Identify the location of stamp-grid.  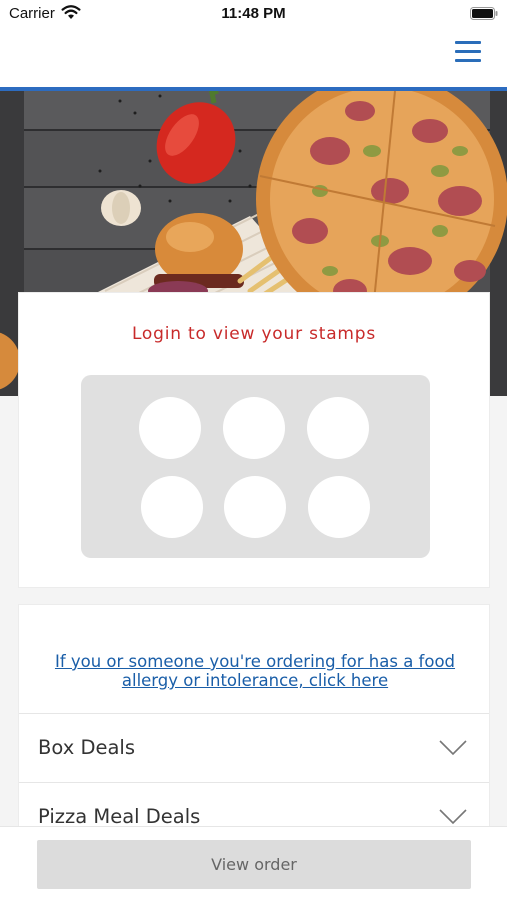
(255, 466).